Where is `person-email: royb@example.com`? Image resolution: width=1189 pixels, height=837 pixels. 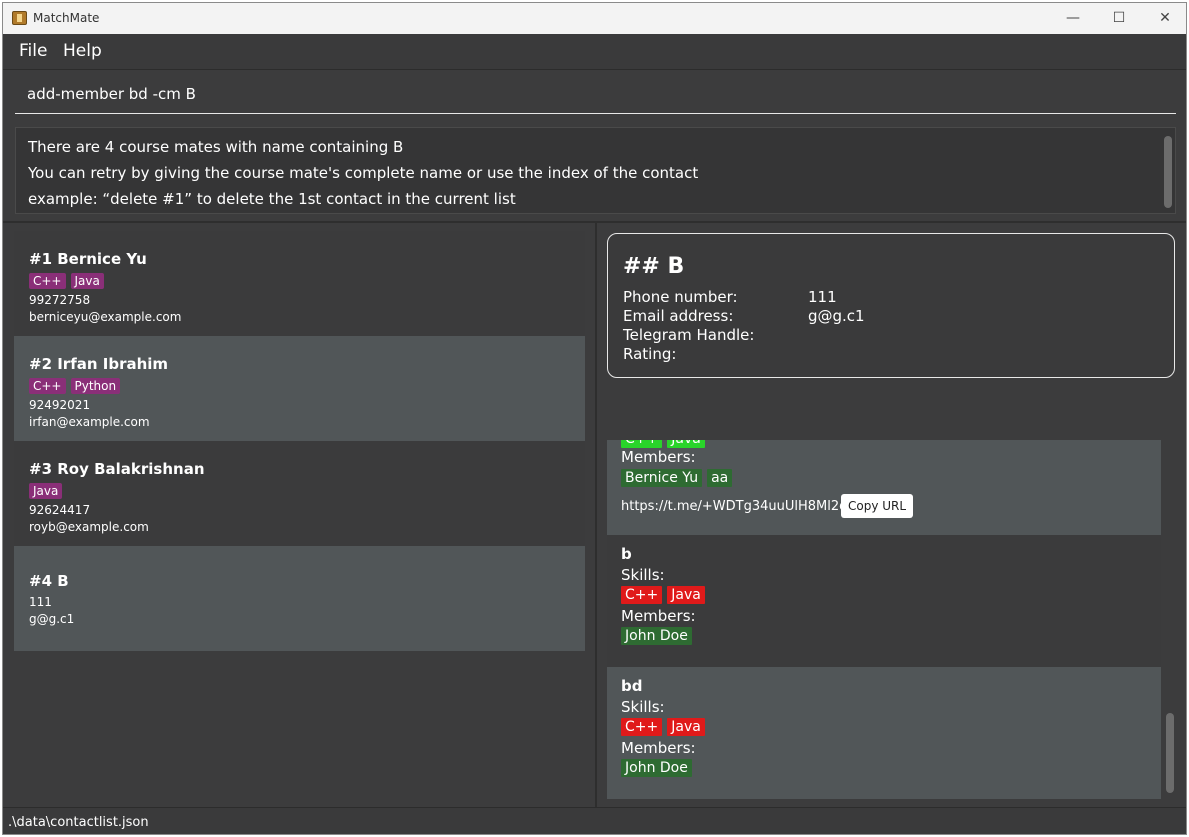 person-email: royb@example.com is located at coordinates (89, 527).